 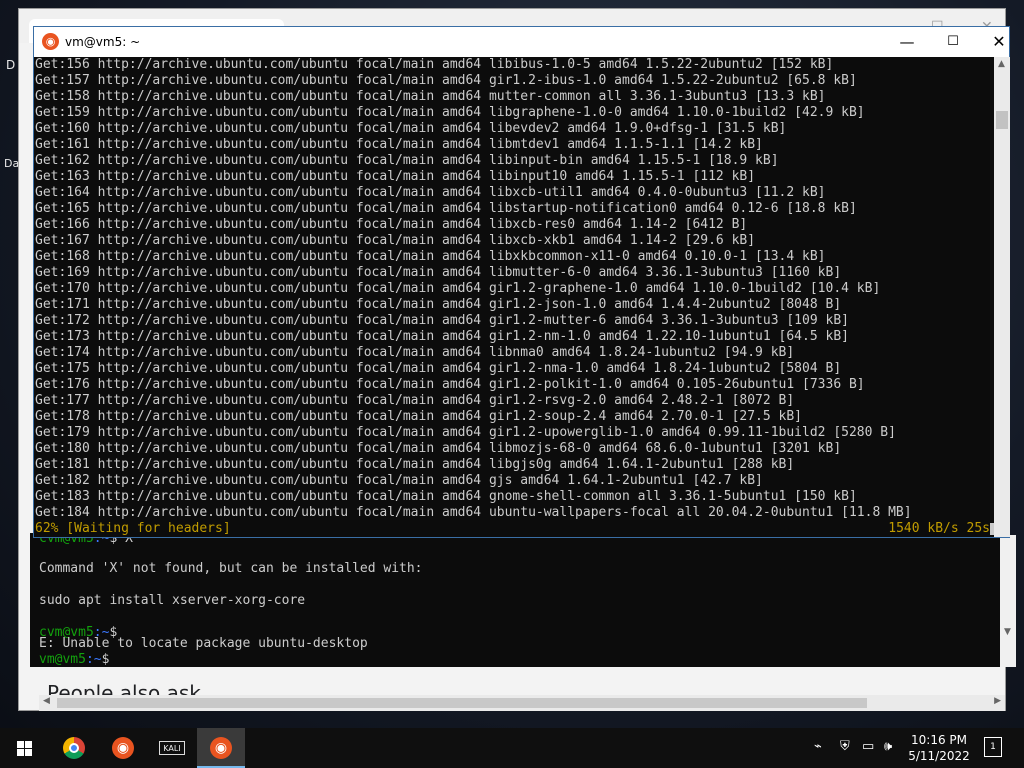 I want to click on terminal-line: sudo apt install xserver-xorg-core, so click(x=172, y=600).